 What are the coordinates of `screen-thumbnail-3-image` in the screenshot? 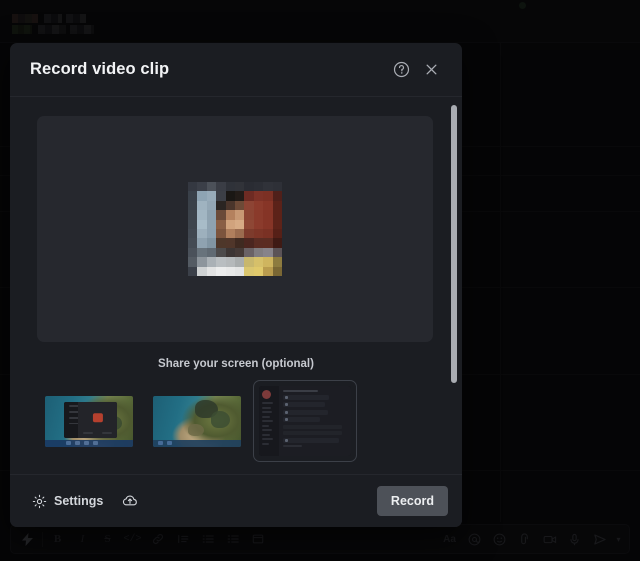 It's located at (305, 421).